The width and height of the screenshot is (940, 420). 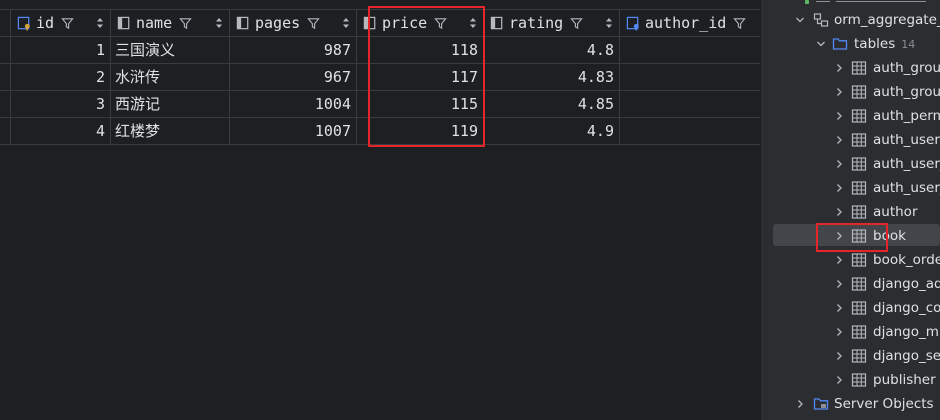 I want to click on cell-price: 117, so click(x=420, y=77).